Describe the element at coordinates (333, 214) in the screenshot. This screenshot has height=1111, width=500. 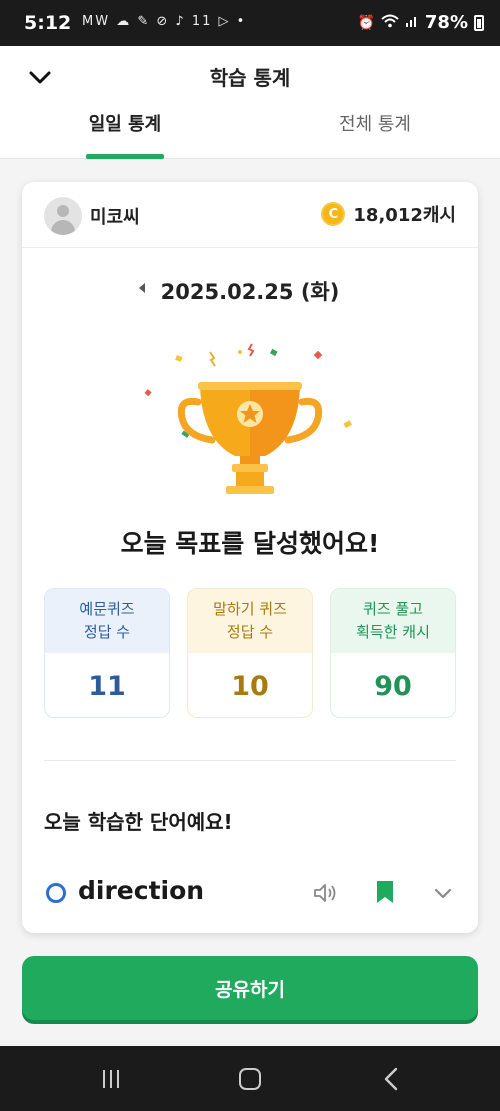
I see `coin-icon: C` at that location.